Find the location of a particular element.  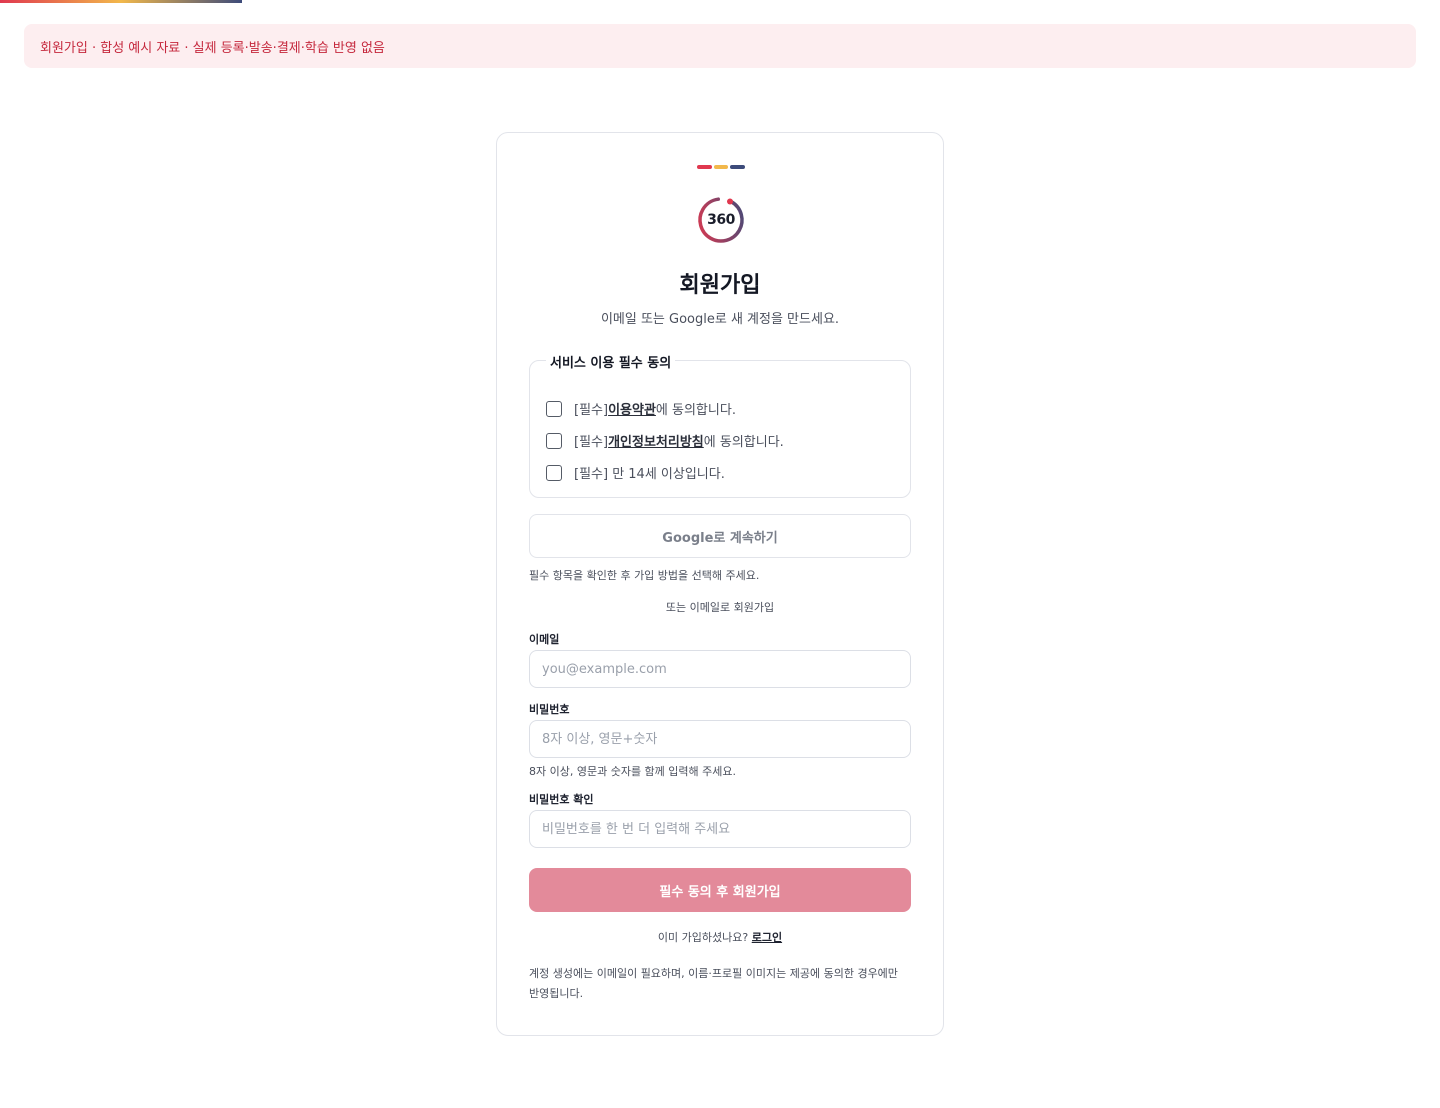

password-label: 비밀번호 is located at coordinates (549, 709).